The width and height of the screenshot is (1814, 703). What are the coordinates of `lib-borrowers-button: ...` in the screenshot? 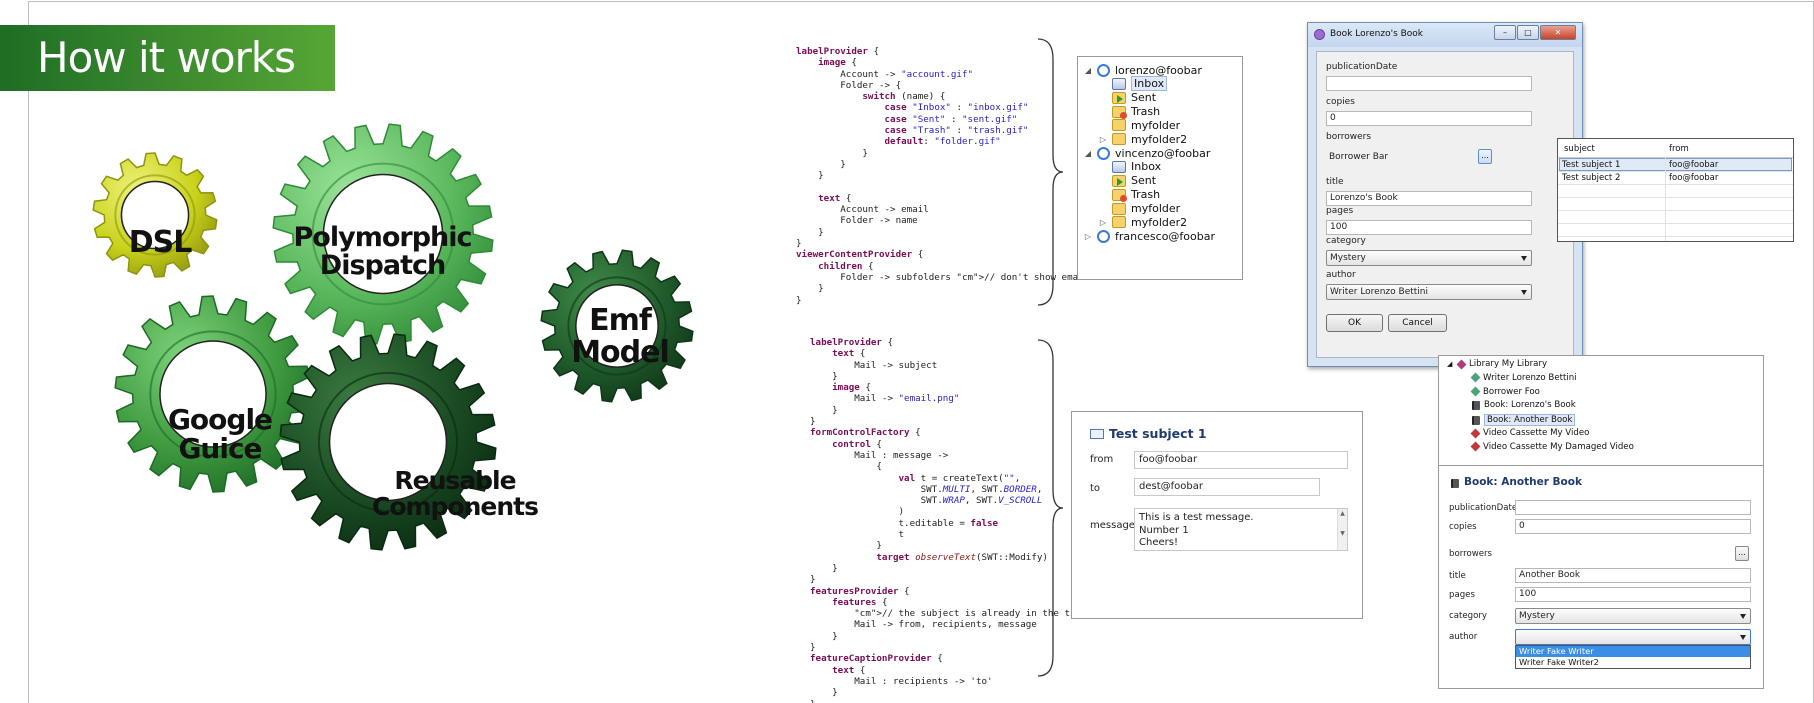 It's located at (1742, 553).